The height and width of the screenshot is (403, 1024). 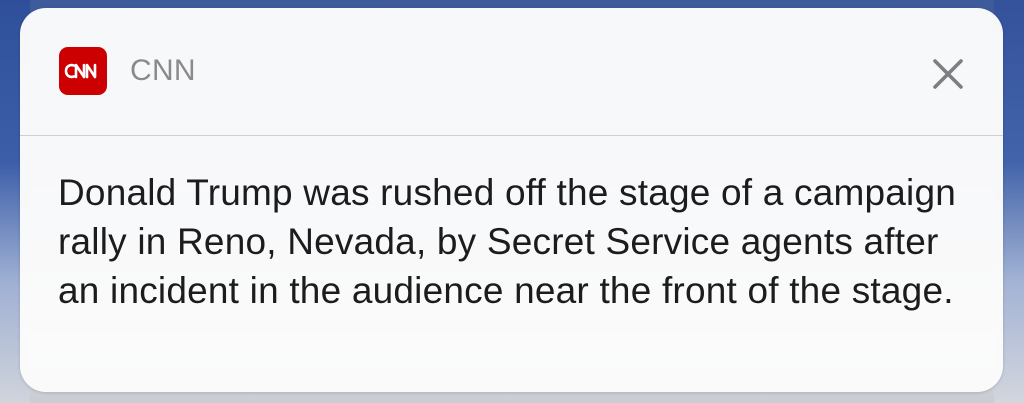 I want to click on cnn-app-icon, so click(x=83, y=71).